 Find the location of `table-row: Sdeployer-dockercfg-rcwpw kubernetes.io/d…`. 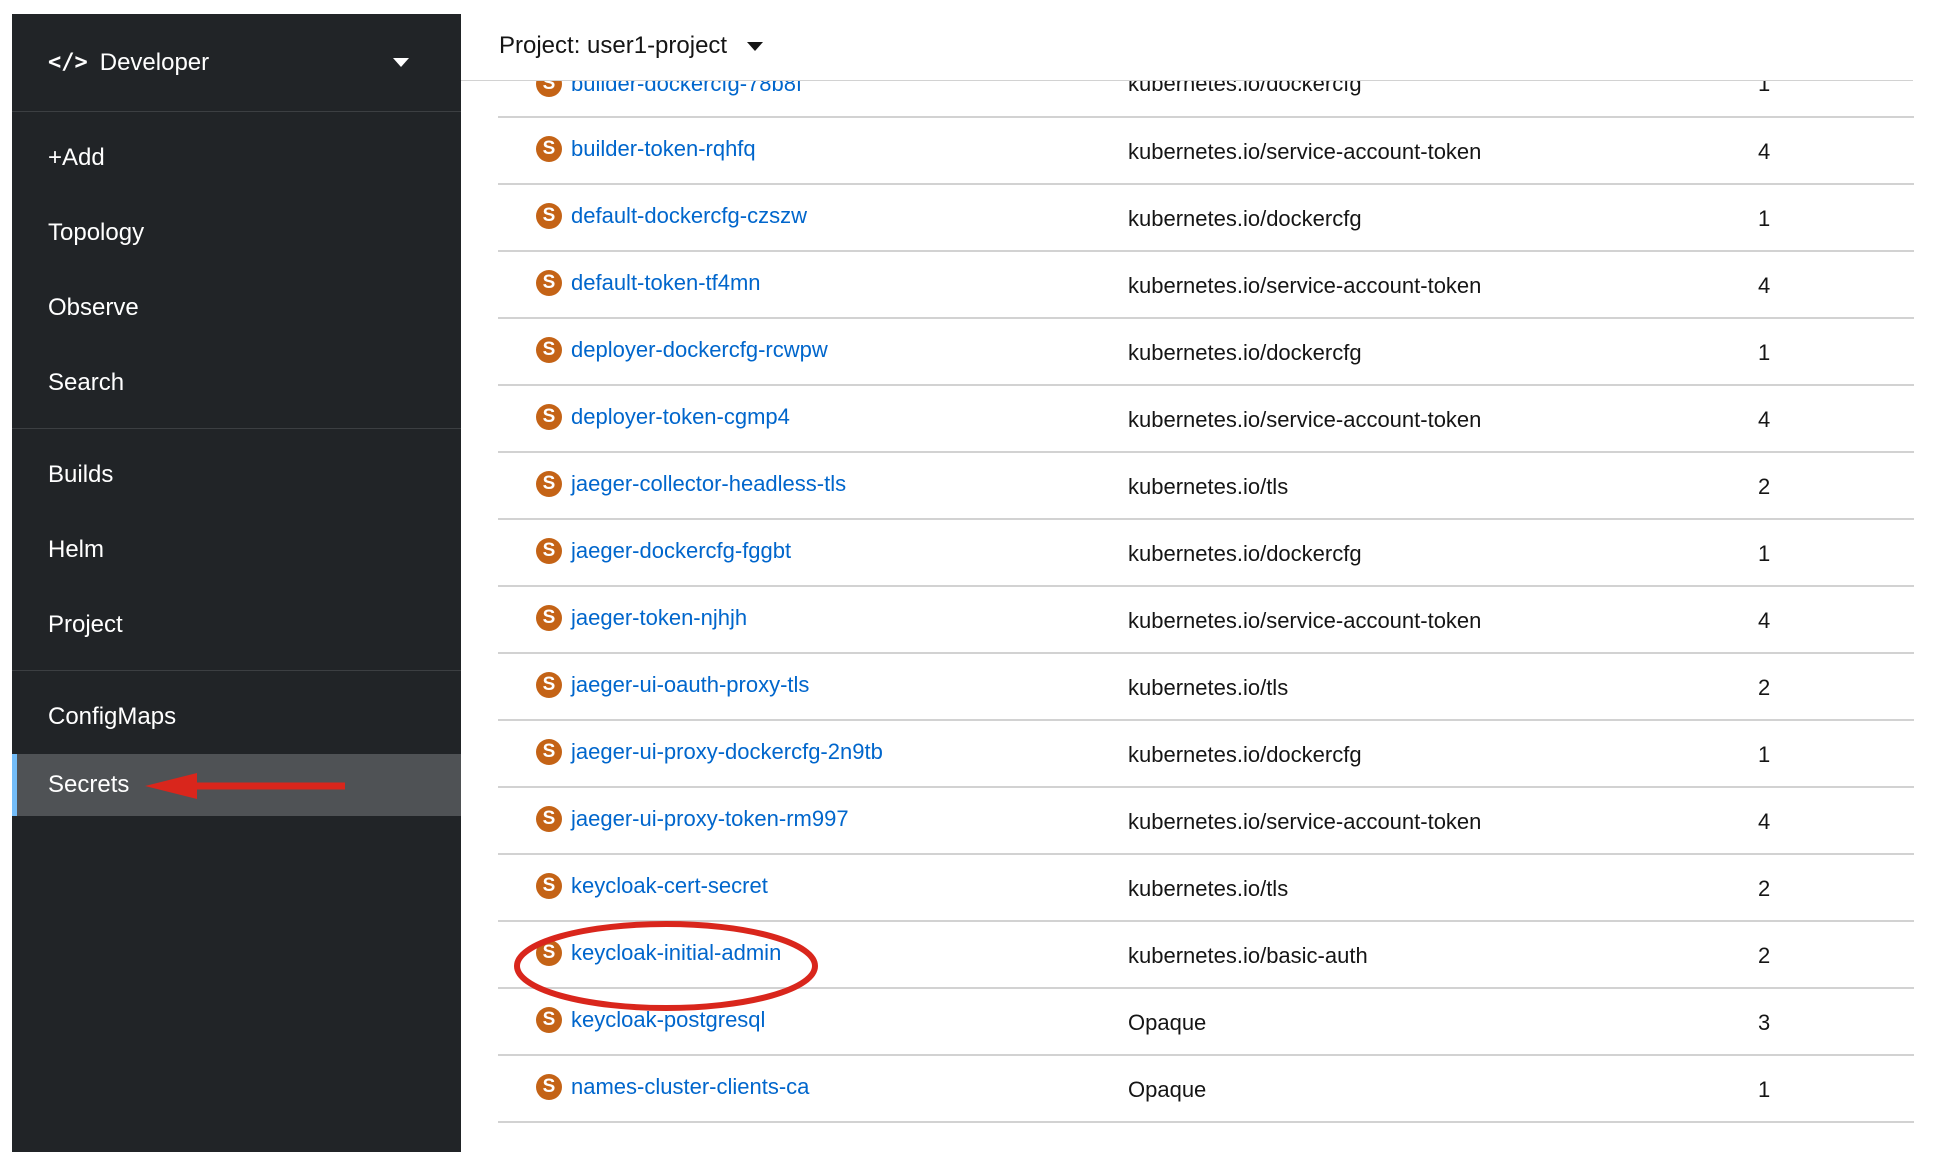

table-row: Sdeployer-dockercfg-rcwpw kubernetes.io/d… is located at coordinates (1206, 352).